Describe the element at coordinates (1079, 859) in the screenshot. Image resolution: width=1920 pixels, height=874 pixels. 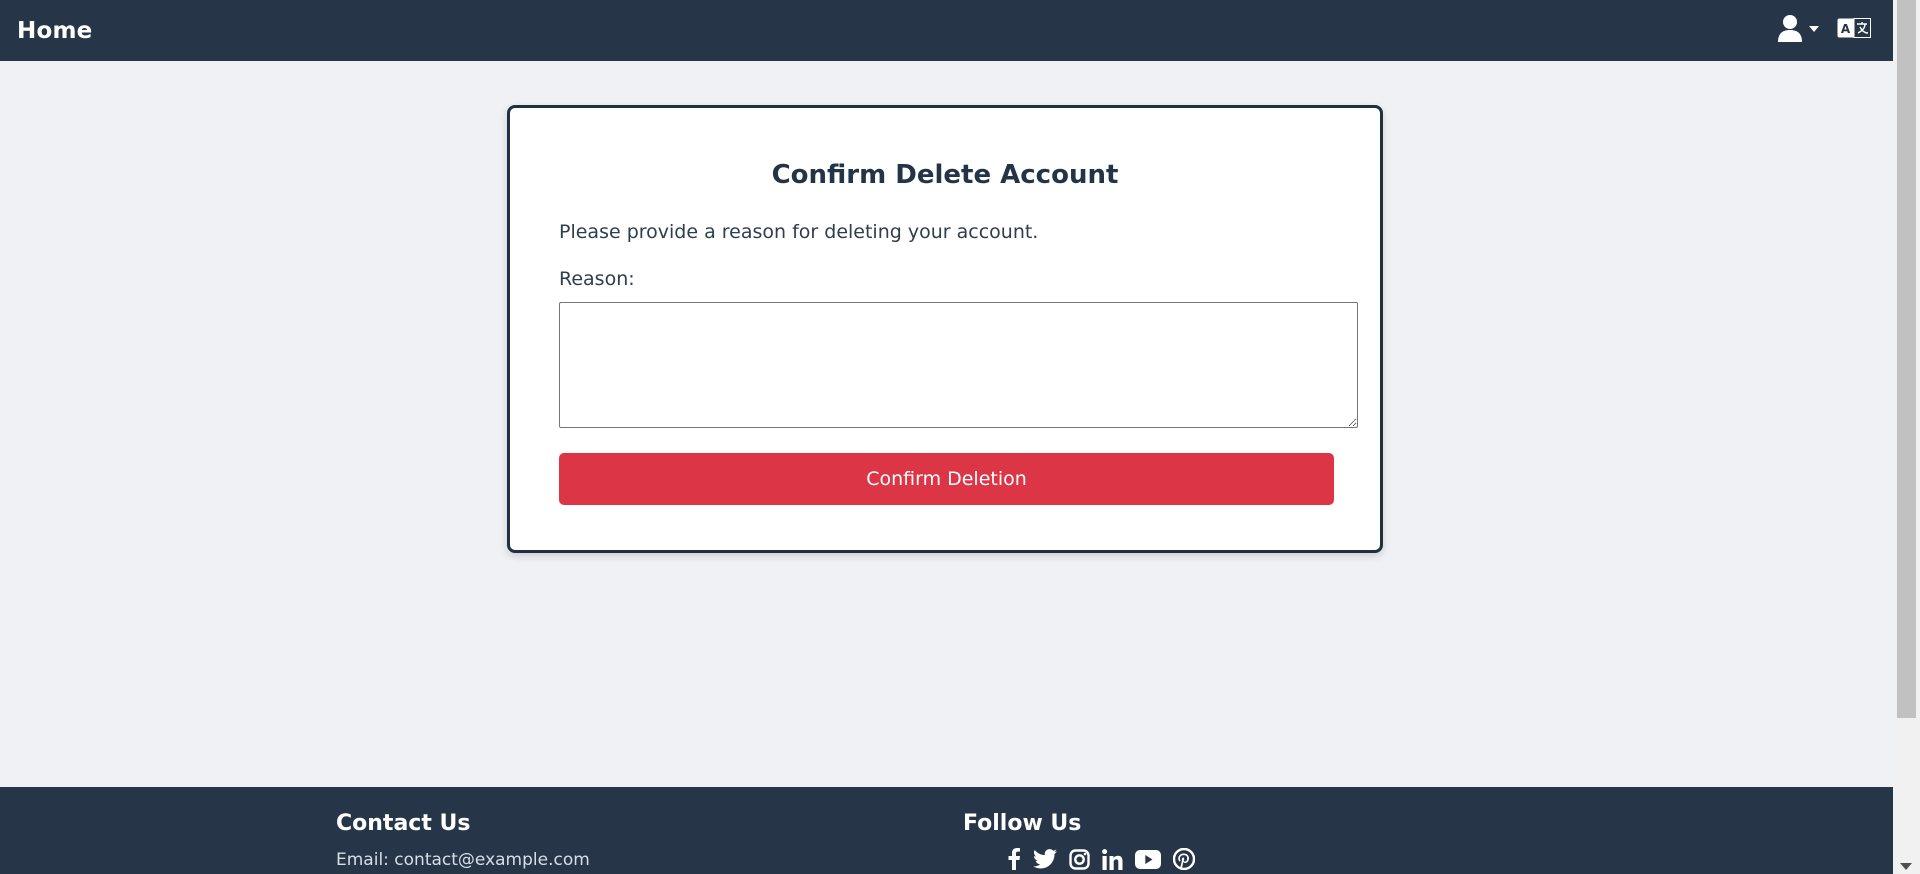
I see `instagram-icon` at that location.